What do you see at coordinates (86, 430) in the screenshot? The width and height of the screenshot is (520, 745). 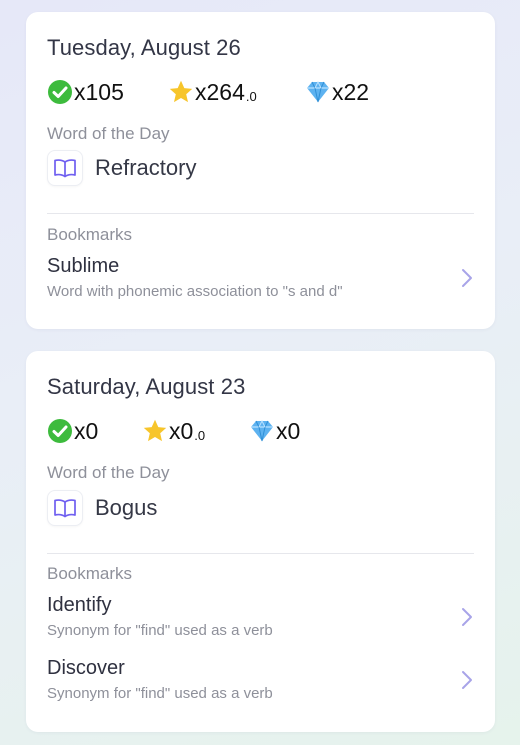 I see `completed-count: x0` at bounding box center [86, 430].